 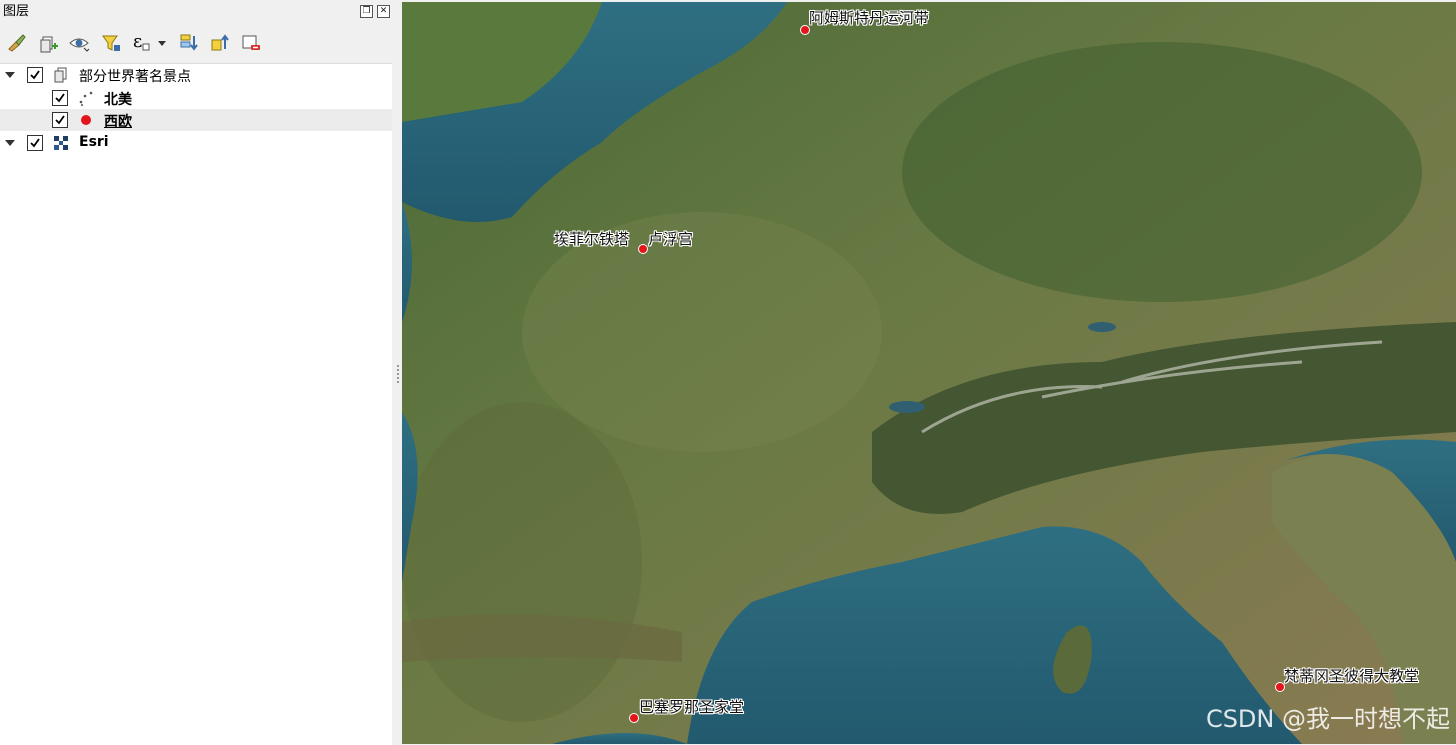 What do you see at coordinates (79, 43) in the screenshot?
I see `visibility-icon` at bounding box center [79, 43].